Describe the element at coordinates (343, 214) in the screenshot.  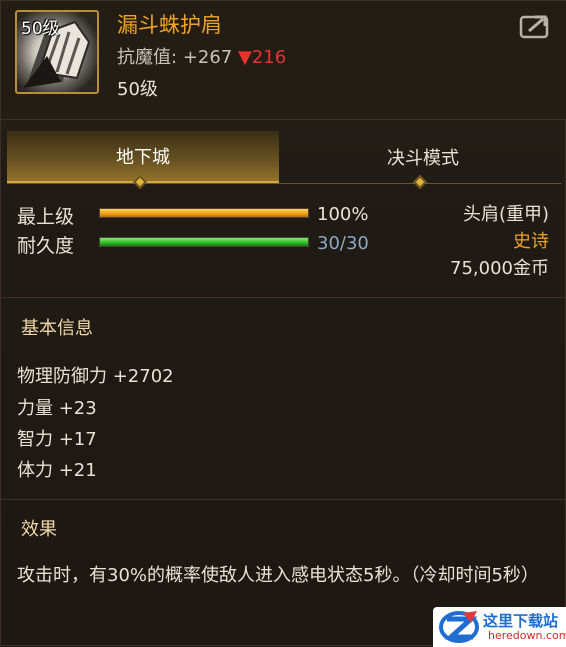
I see `quality-value: 100%` at that location.